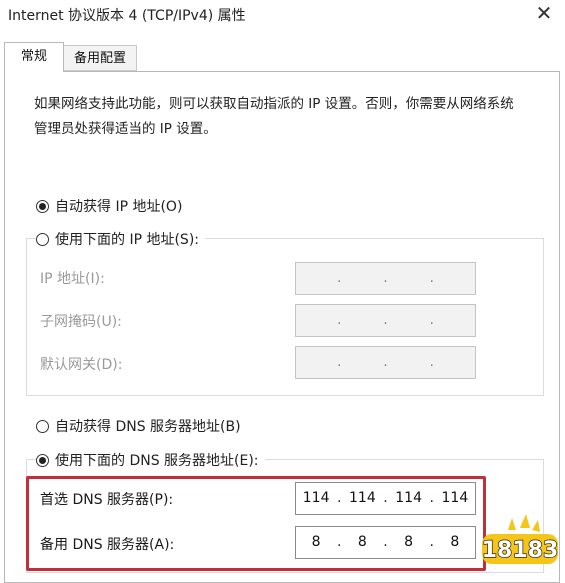 The height and width of the screenshot is (583, 565). What do you see at coordinates (520, 550) in the screenshot?
I see `watermark-text: 18183` at bounding box center [520, 550].